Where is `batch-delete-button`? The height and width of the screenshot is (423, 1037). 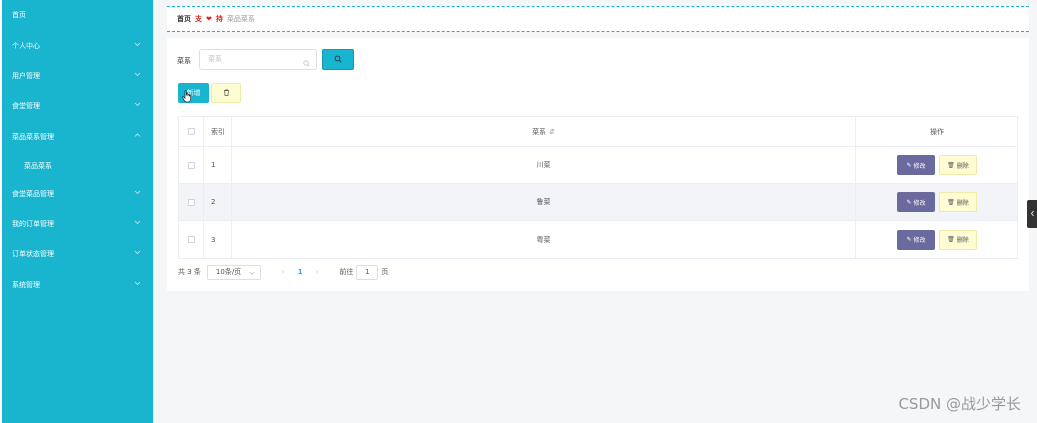 batch-delete-button is located at coordinates (226, 93).